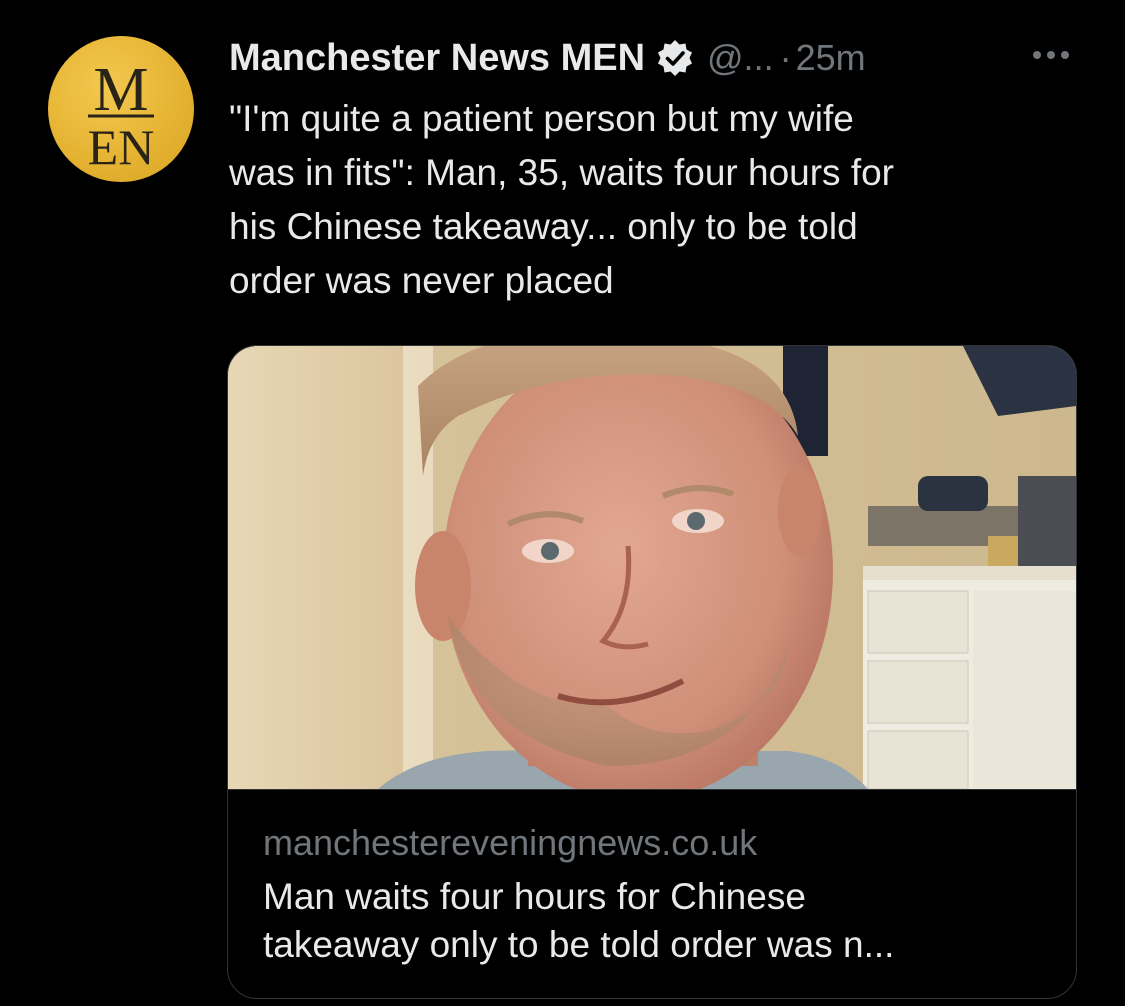 The width and height of the screenshot is (1125, 1006). What do you see at coordinates (831, 58) in the screenshot?
I see `timestamp: 25m` at bounding box center [831, 58].